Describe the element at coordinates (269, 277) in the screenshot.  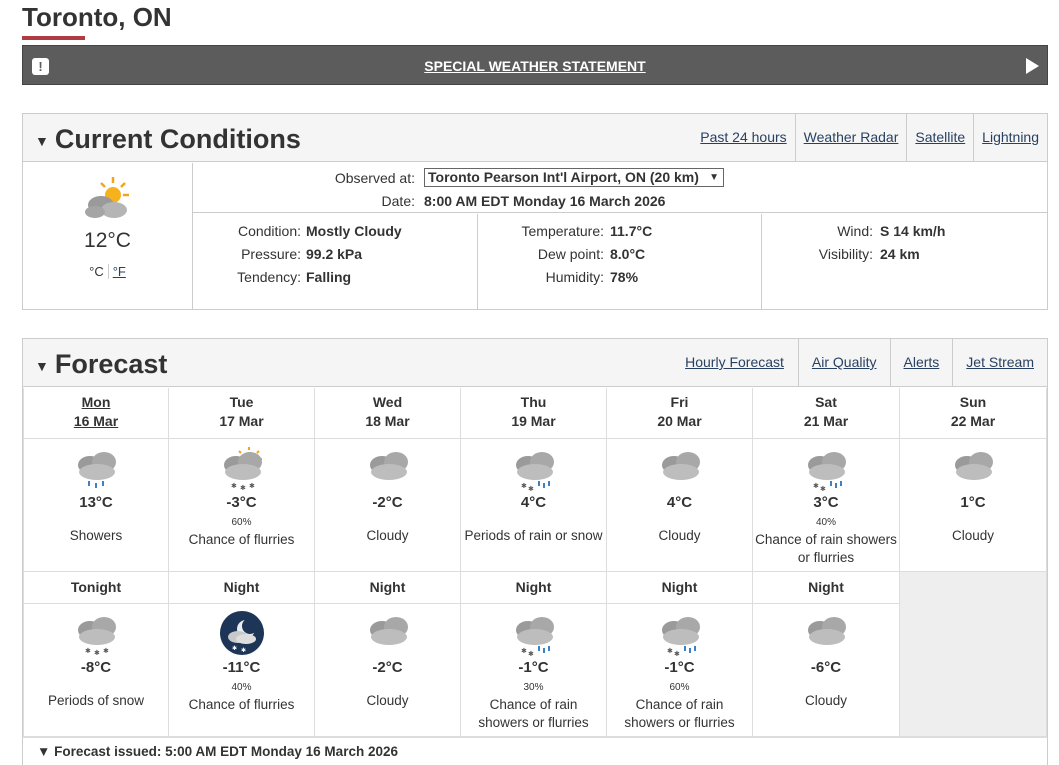
I see `tendency-label: Tendency:` at that location.